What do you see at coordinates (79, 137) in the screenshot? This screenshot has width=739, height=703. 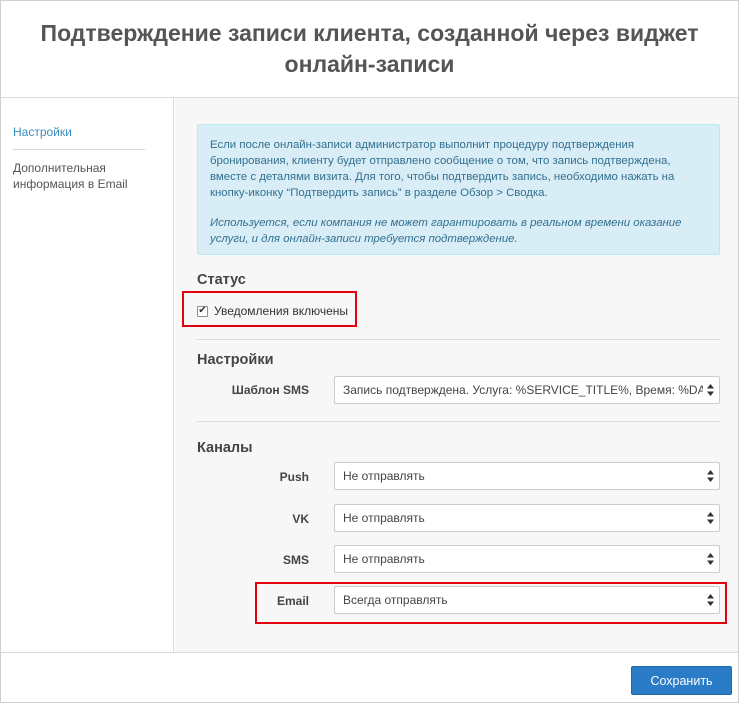 I see `sidebar-item-settings: Настройки` at bounding box center [79, 137].